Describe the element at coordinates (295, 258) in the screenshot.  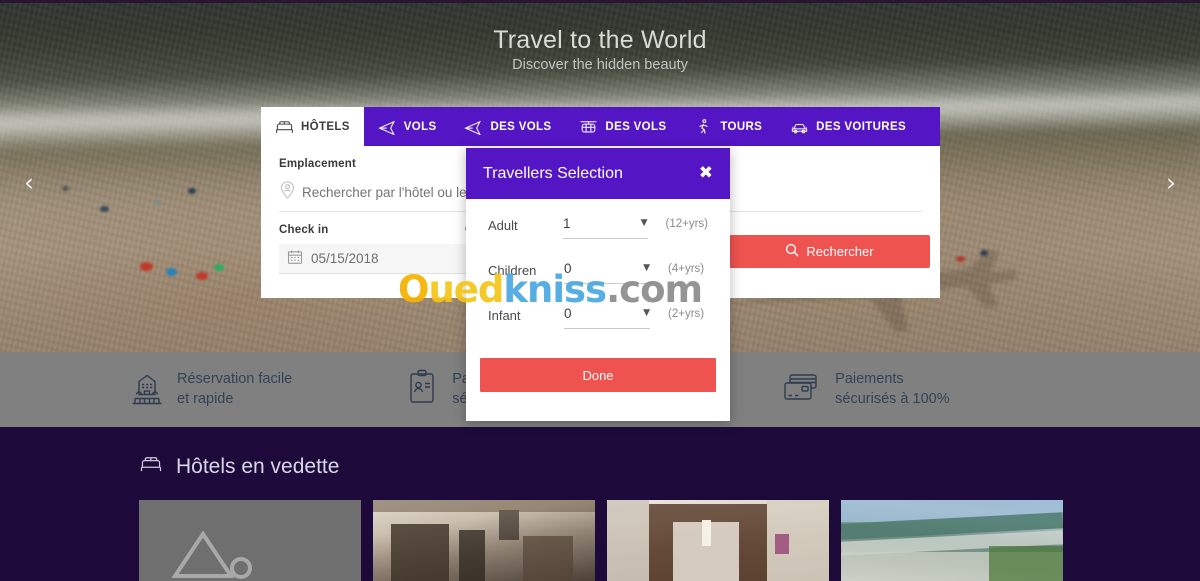
I see `calendar-icon` at that location.